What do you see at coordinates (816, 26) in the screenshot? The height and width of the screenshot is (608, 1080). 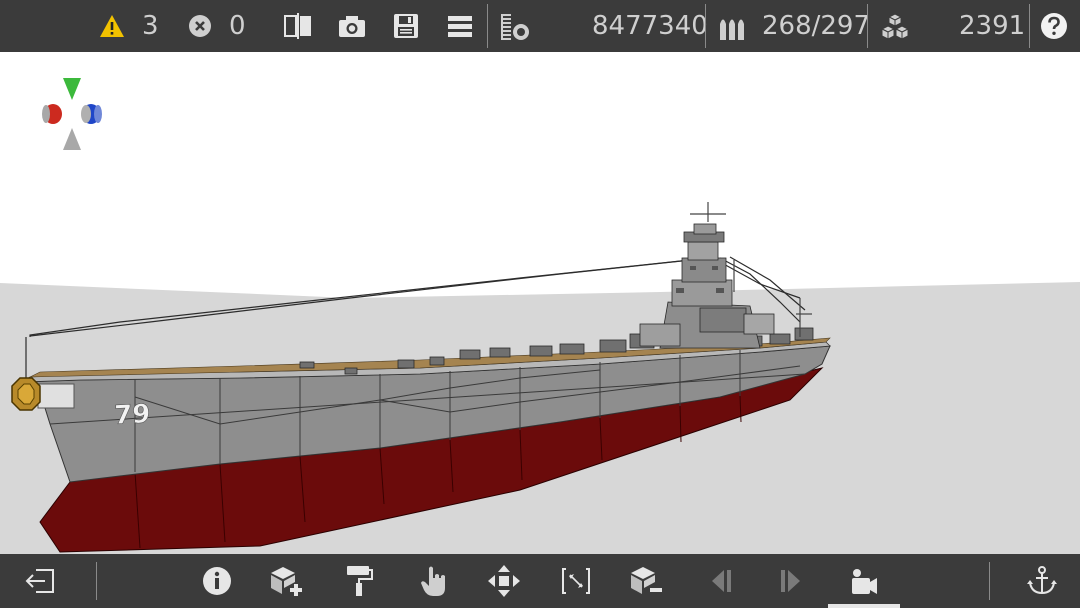 I see `ammo-value: 268/297` at bounding box center [816, 26].